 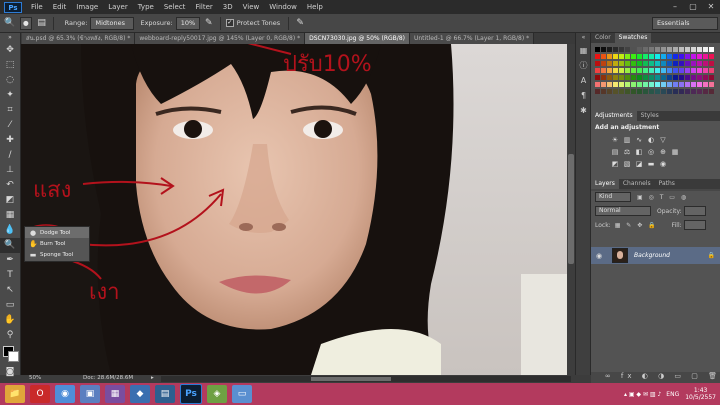 I want to click on lasso-tool-icon: ◌, so click(x=10, y=80).